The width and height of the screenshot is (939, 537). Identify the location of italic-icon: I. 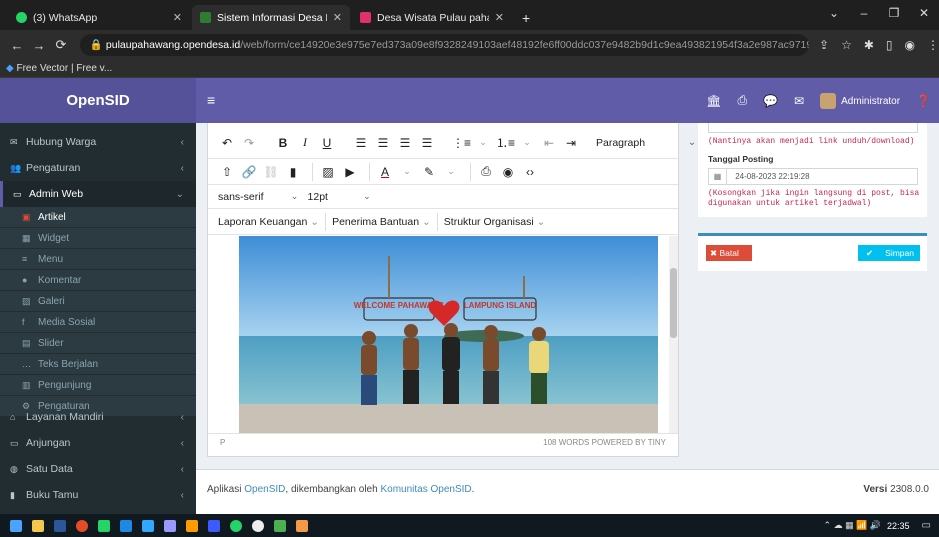
(305, 142).